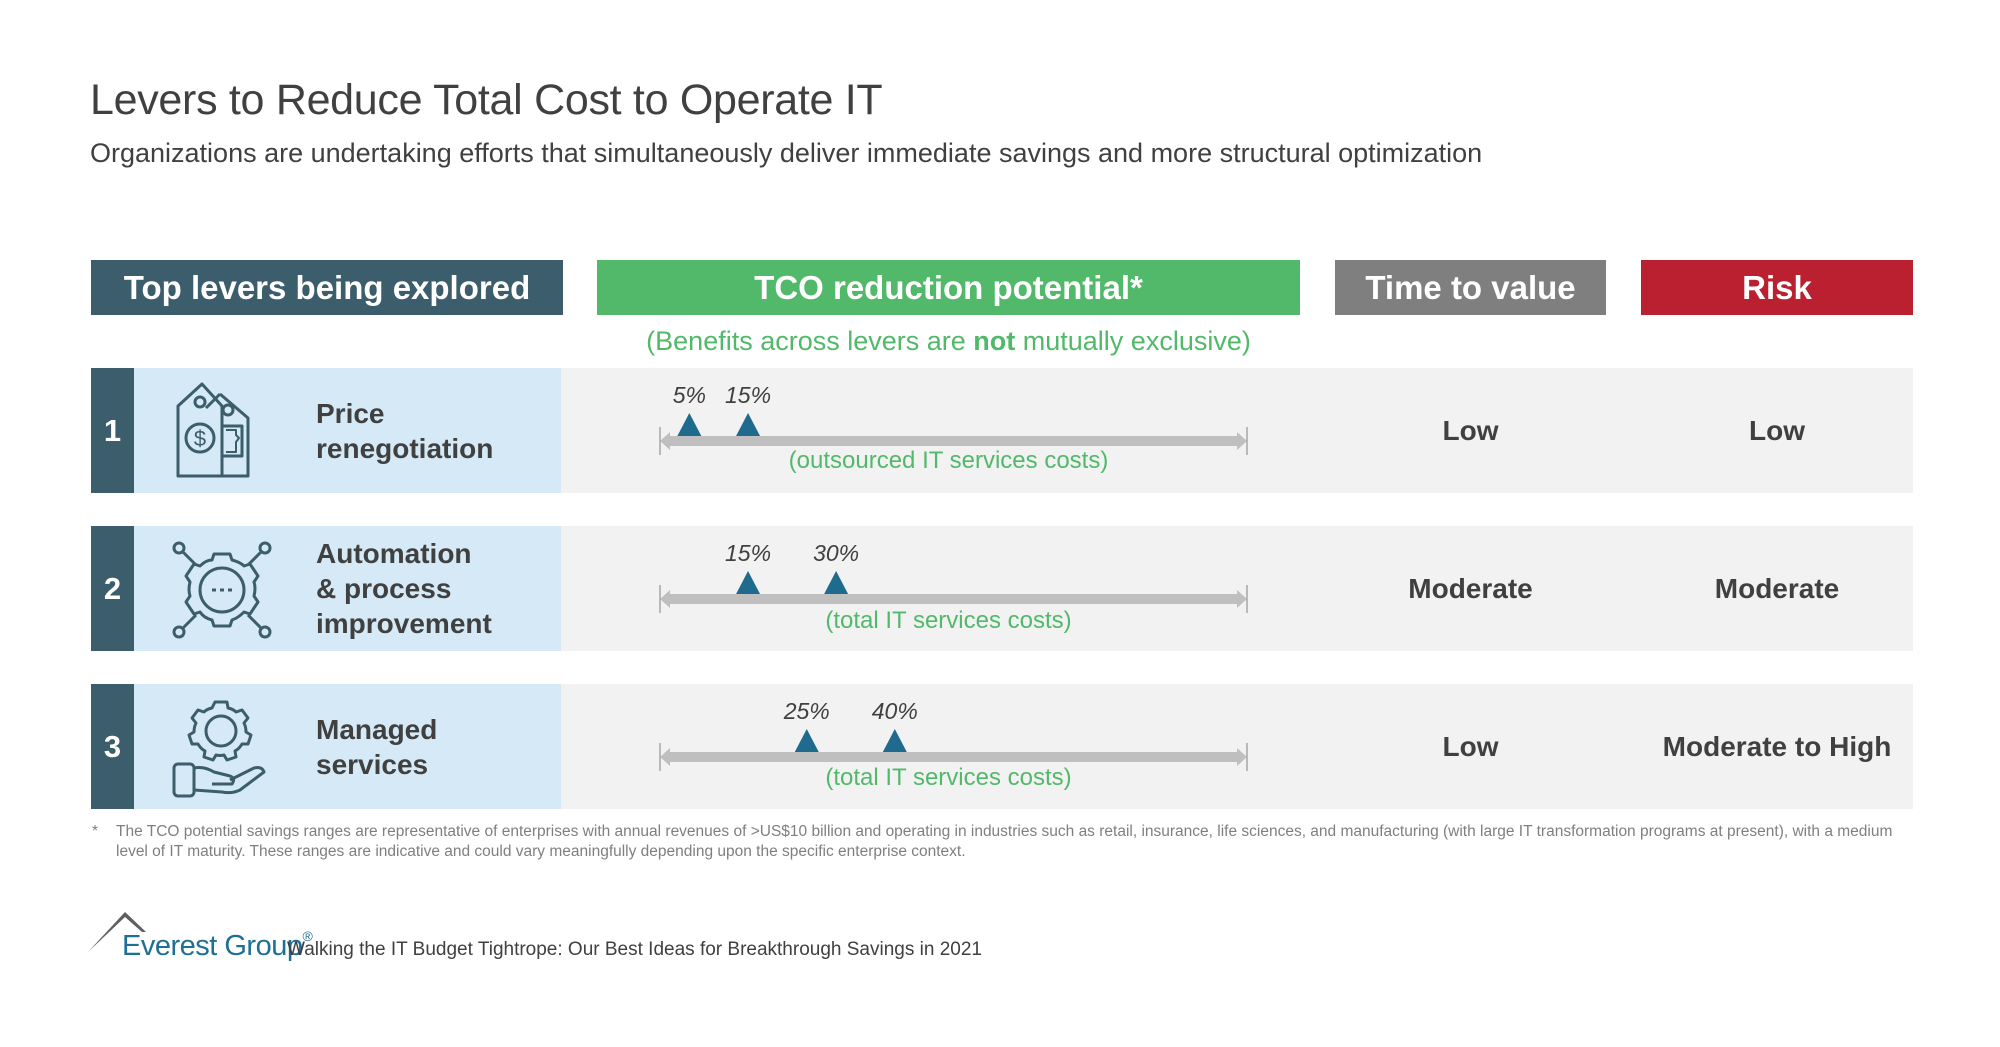 The width and height of the screenshot is (2000, 1047). I want to click on header-top-levers: Top levers being explored, so click(327, 287).